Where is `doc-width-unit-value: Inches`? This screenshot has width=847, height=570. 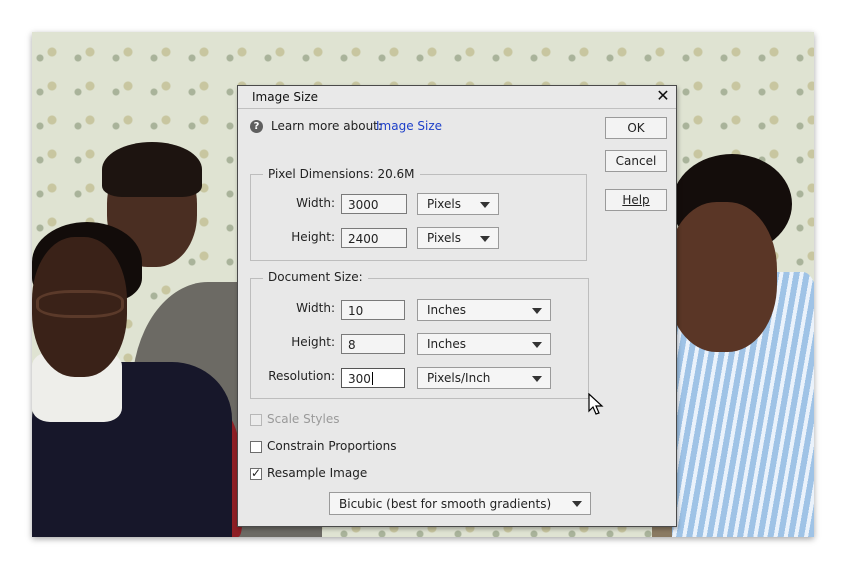
doc-width-unit-value: Inches is located at coordinates (446, 310).